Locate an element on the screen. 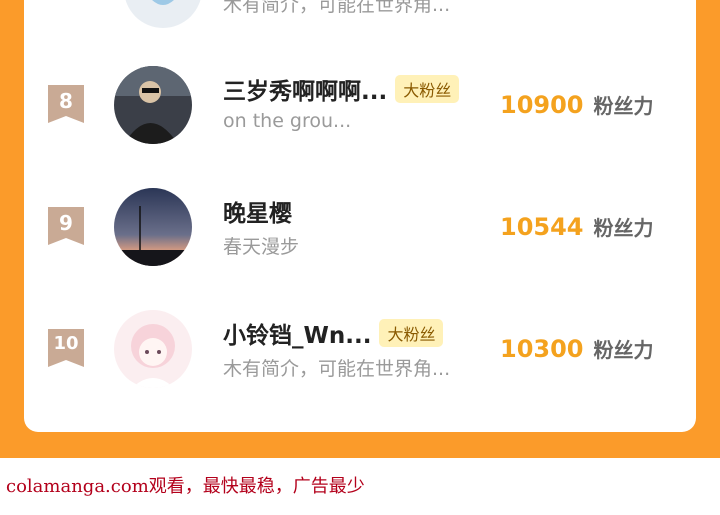 This screenshot has height=515, width=720. rank-badge: 8 is located at coordinates (66, 104).